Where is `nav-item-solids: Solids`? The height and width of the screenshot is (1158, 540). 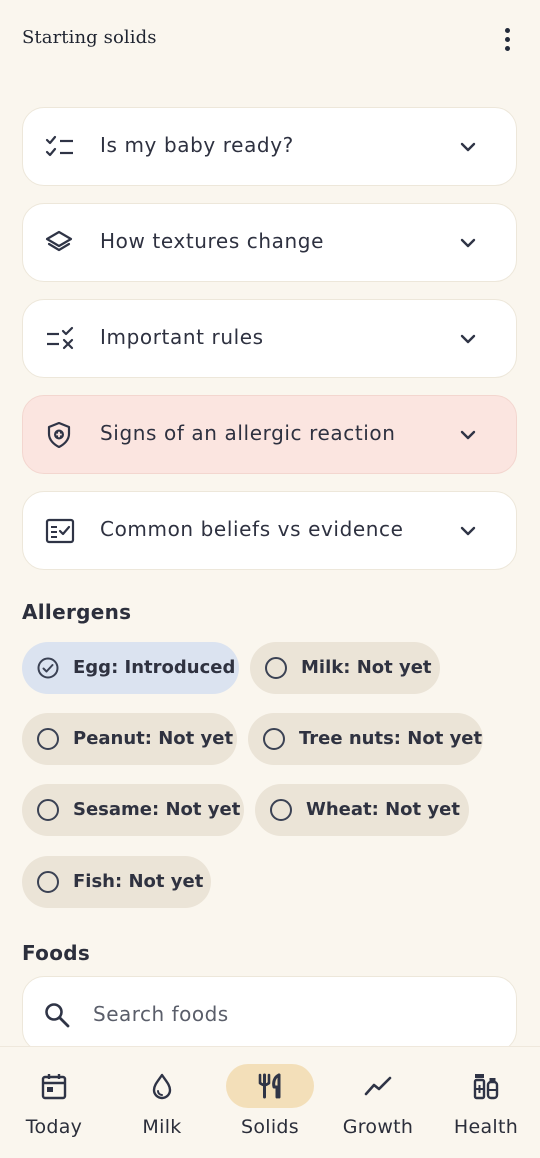
nav-item-solids: Solids is located at coordinates (270, 1102).